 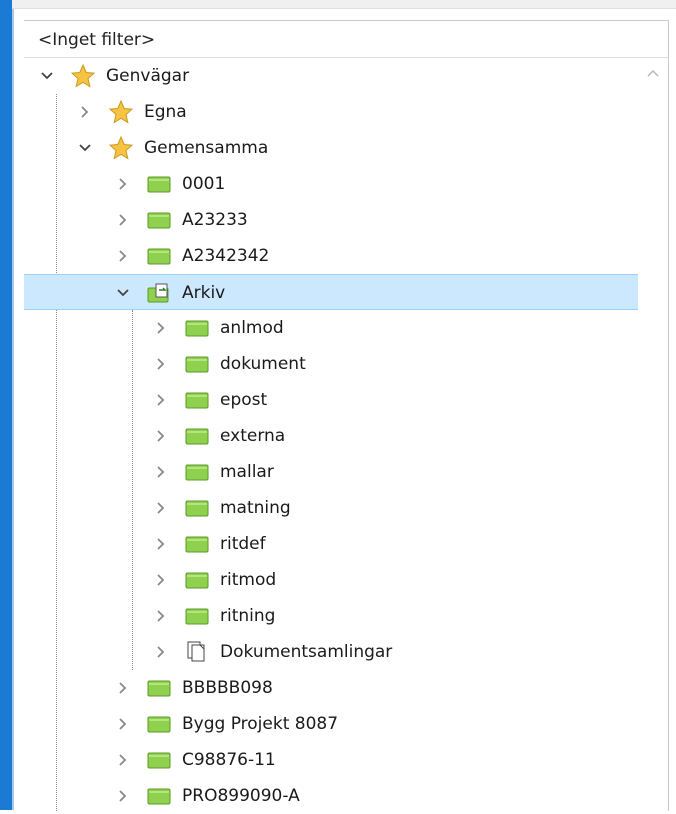 I want to click on tree-node-folder: matning, so click(x=331, y=508).